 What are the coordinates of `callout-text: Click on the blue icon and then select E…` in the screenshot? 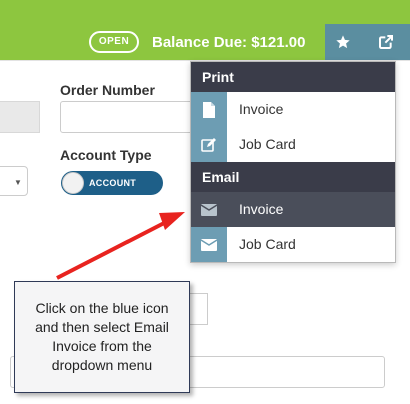 It's located at (102, 336).